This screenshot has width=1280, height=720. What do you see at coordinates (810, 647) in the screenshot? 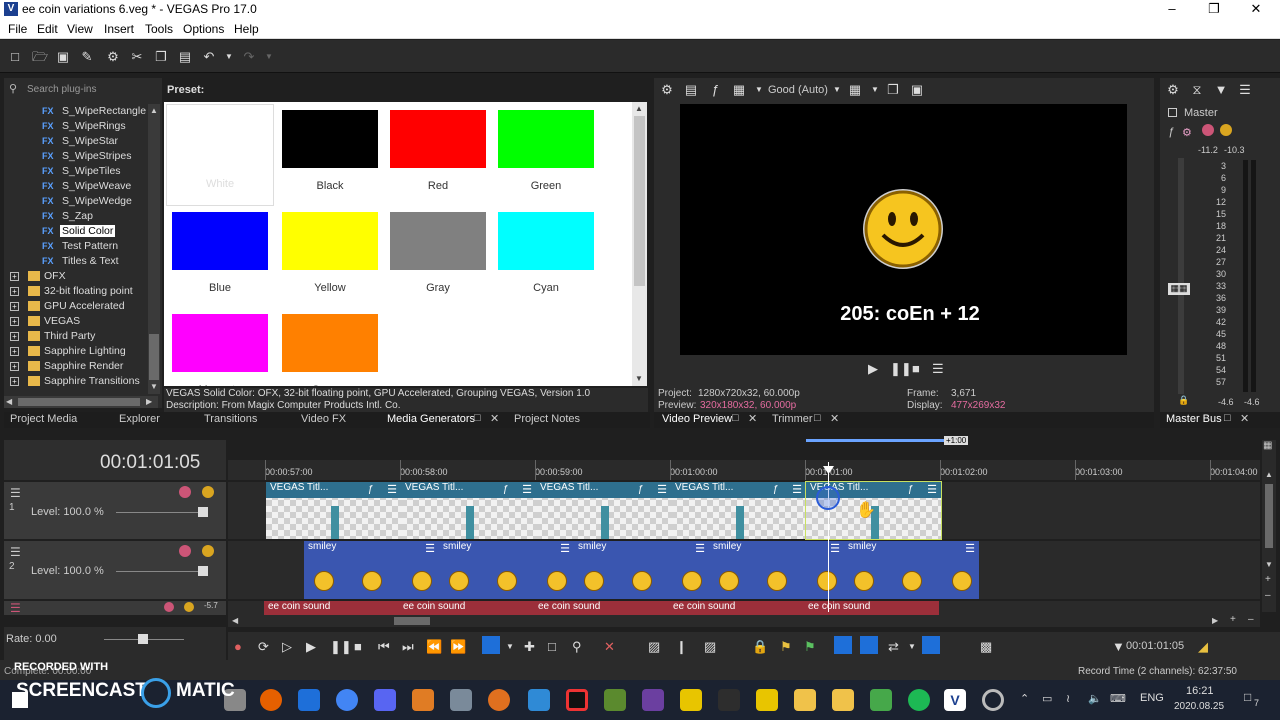
I see `region-icon: ⚑` at bounding box center [810, 647].